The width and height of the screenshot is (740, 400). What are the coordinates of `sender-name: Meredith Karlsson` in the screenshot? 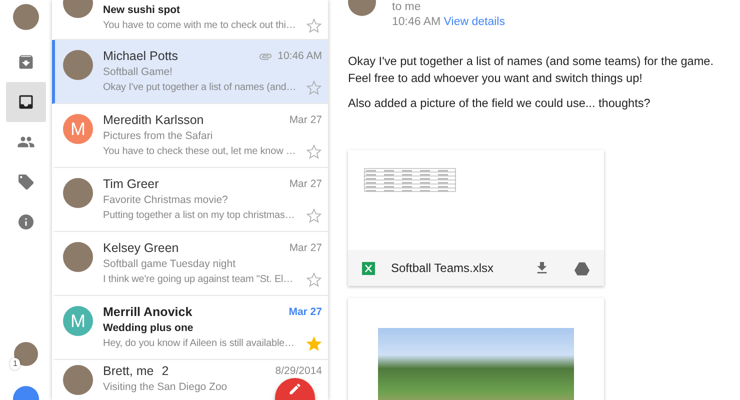 It's located at (153, 120).